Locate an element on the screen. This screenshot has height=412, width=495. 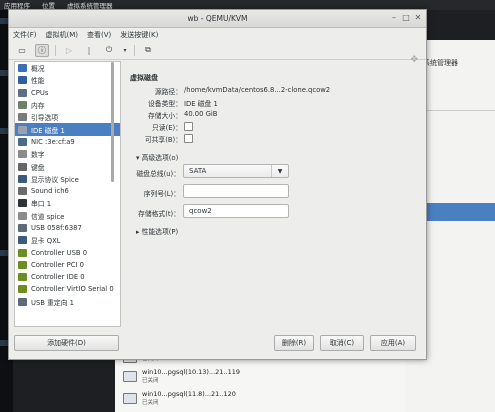
maximize-icon: □ is located at coordinates (406, 17).